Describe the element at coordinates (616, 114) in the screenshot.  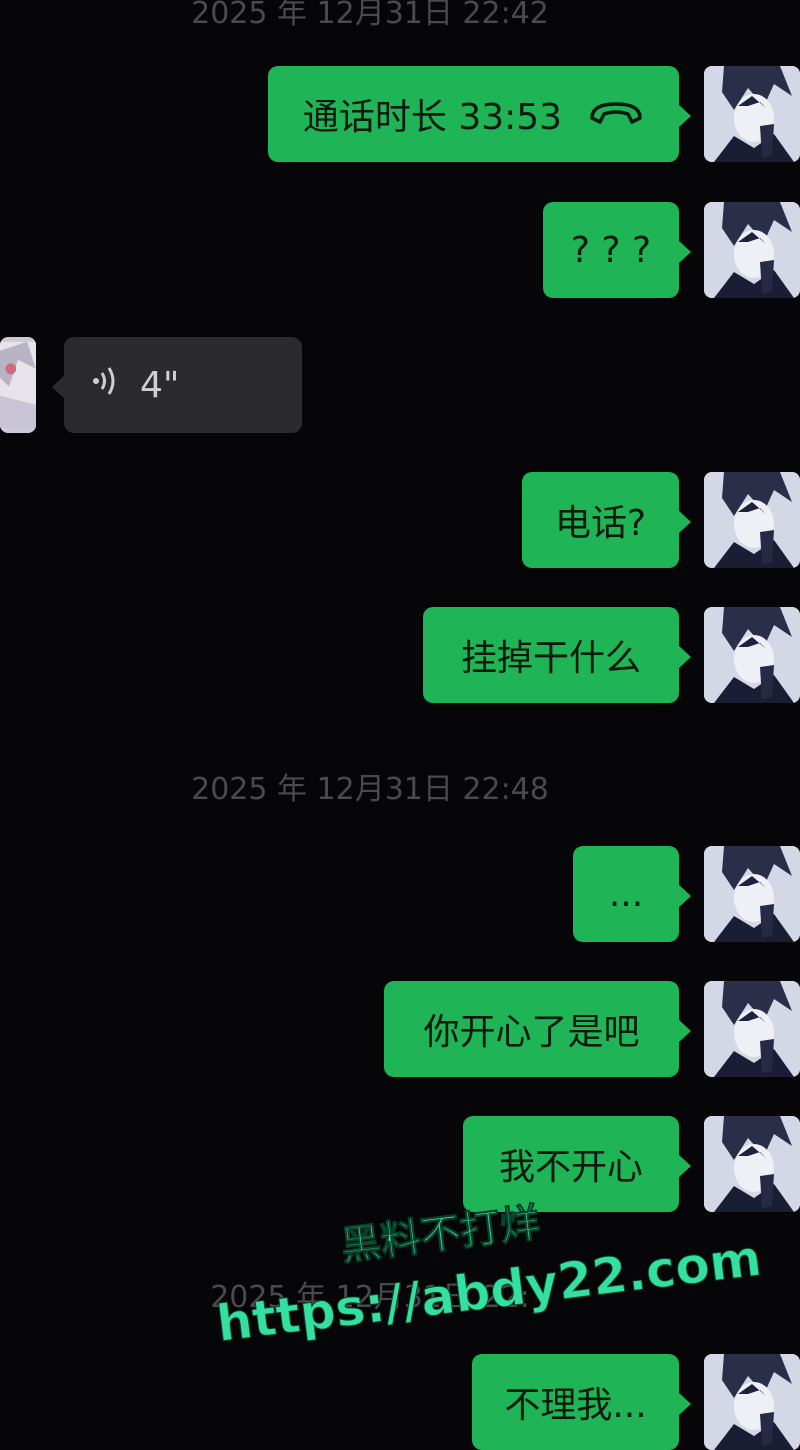
I see `hang-up-phone-icon` at that location.